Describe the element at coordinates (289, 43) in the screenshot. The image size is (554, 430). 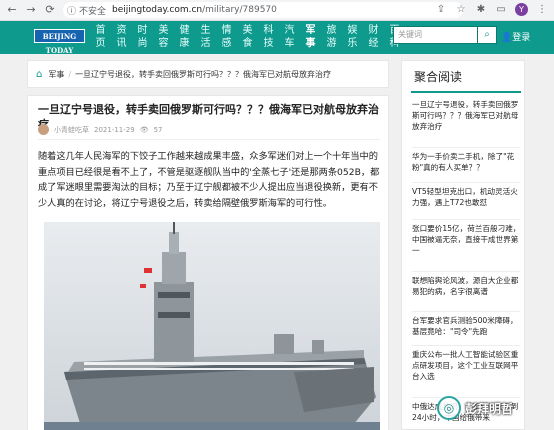
I see `nav-item-bottom: 车` at that location.